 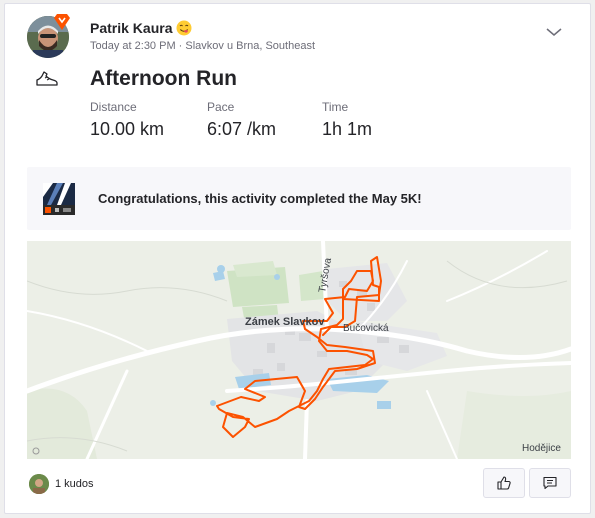 I want to click on stat-value: 1h 1m, so click(x=347, y=129).